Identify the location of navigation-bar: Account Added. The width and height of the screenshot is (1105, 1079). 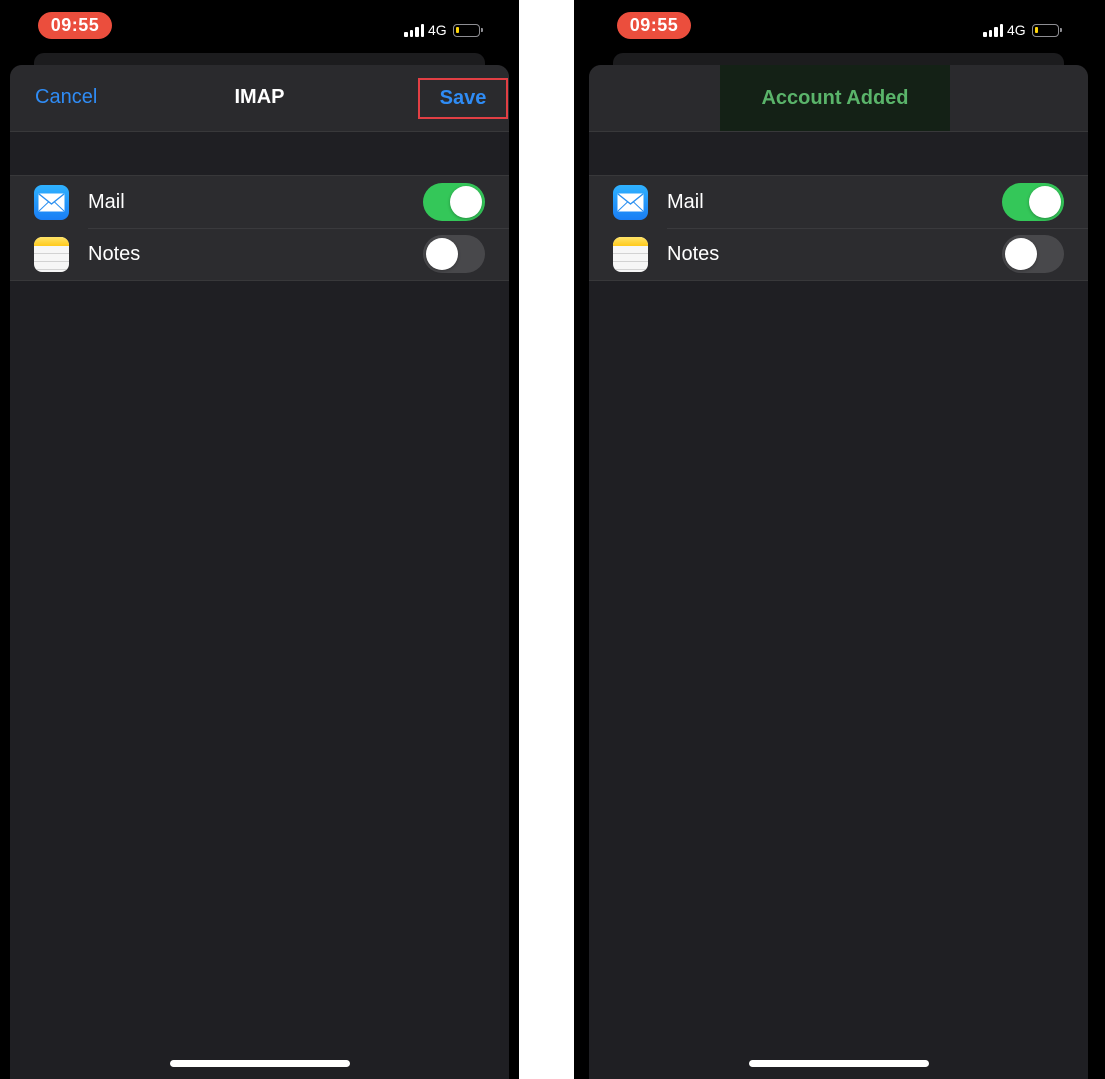
(838, 98).